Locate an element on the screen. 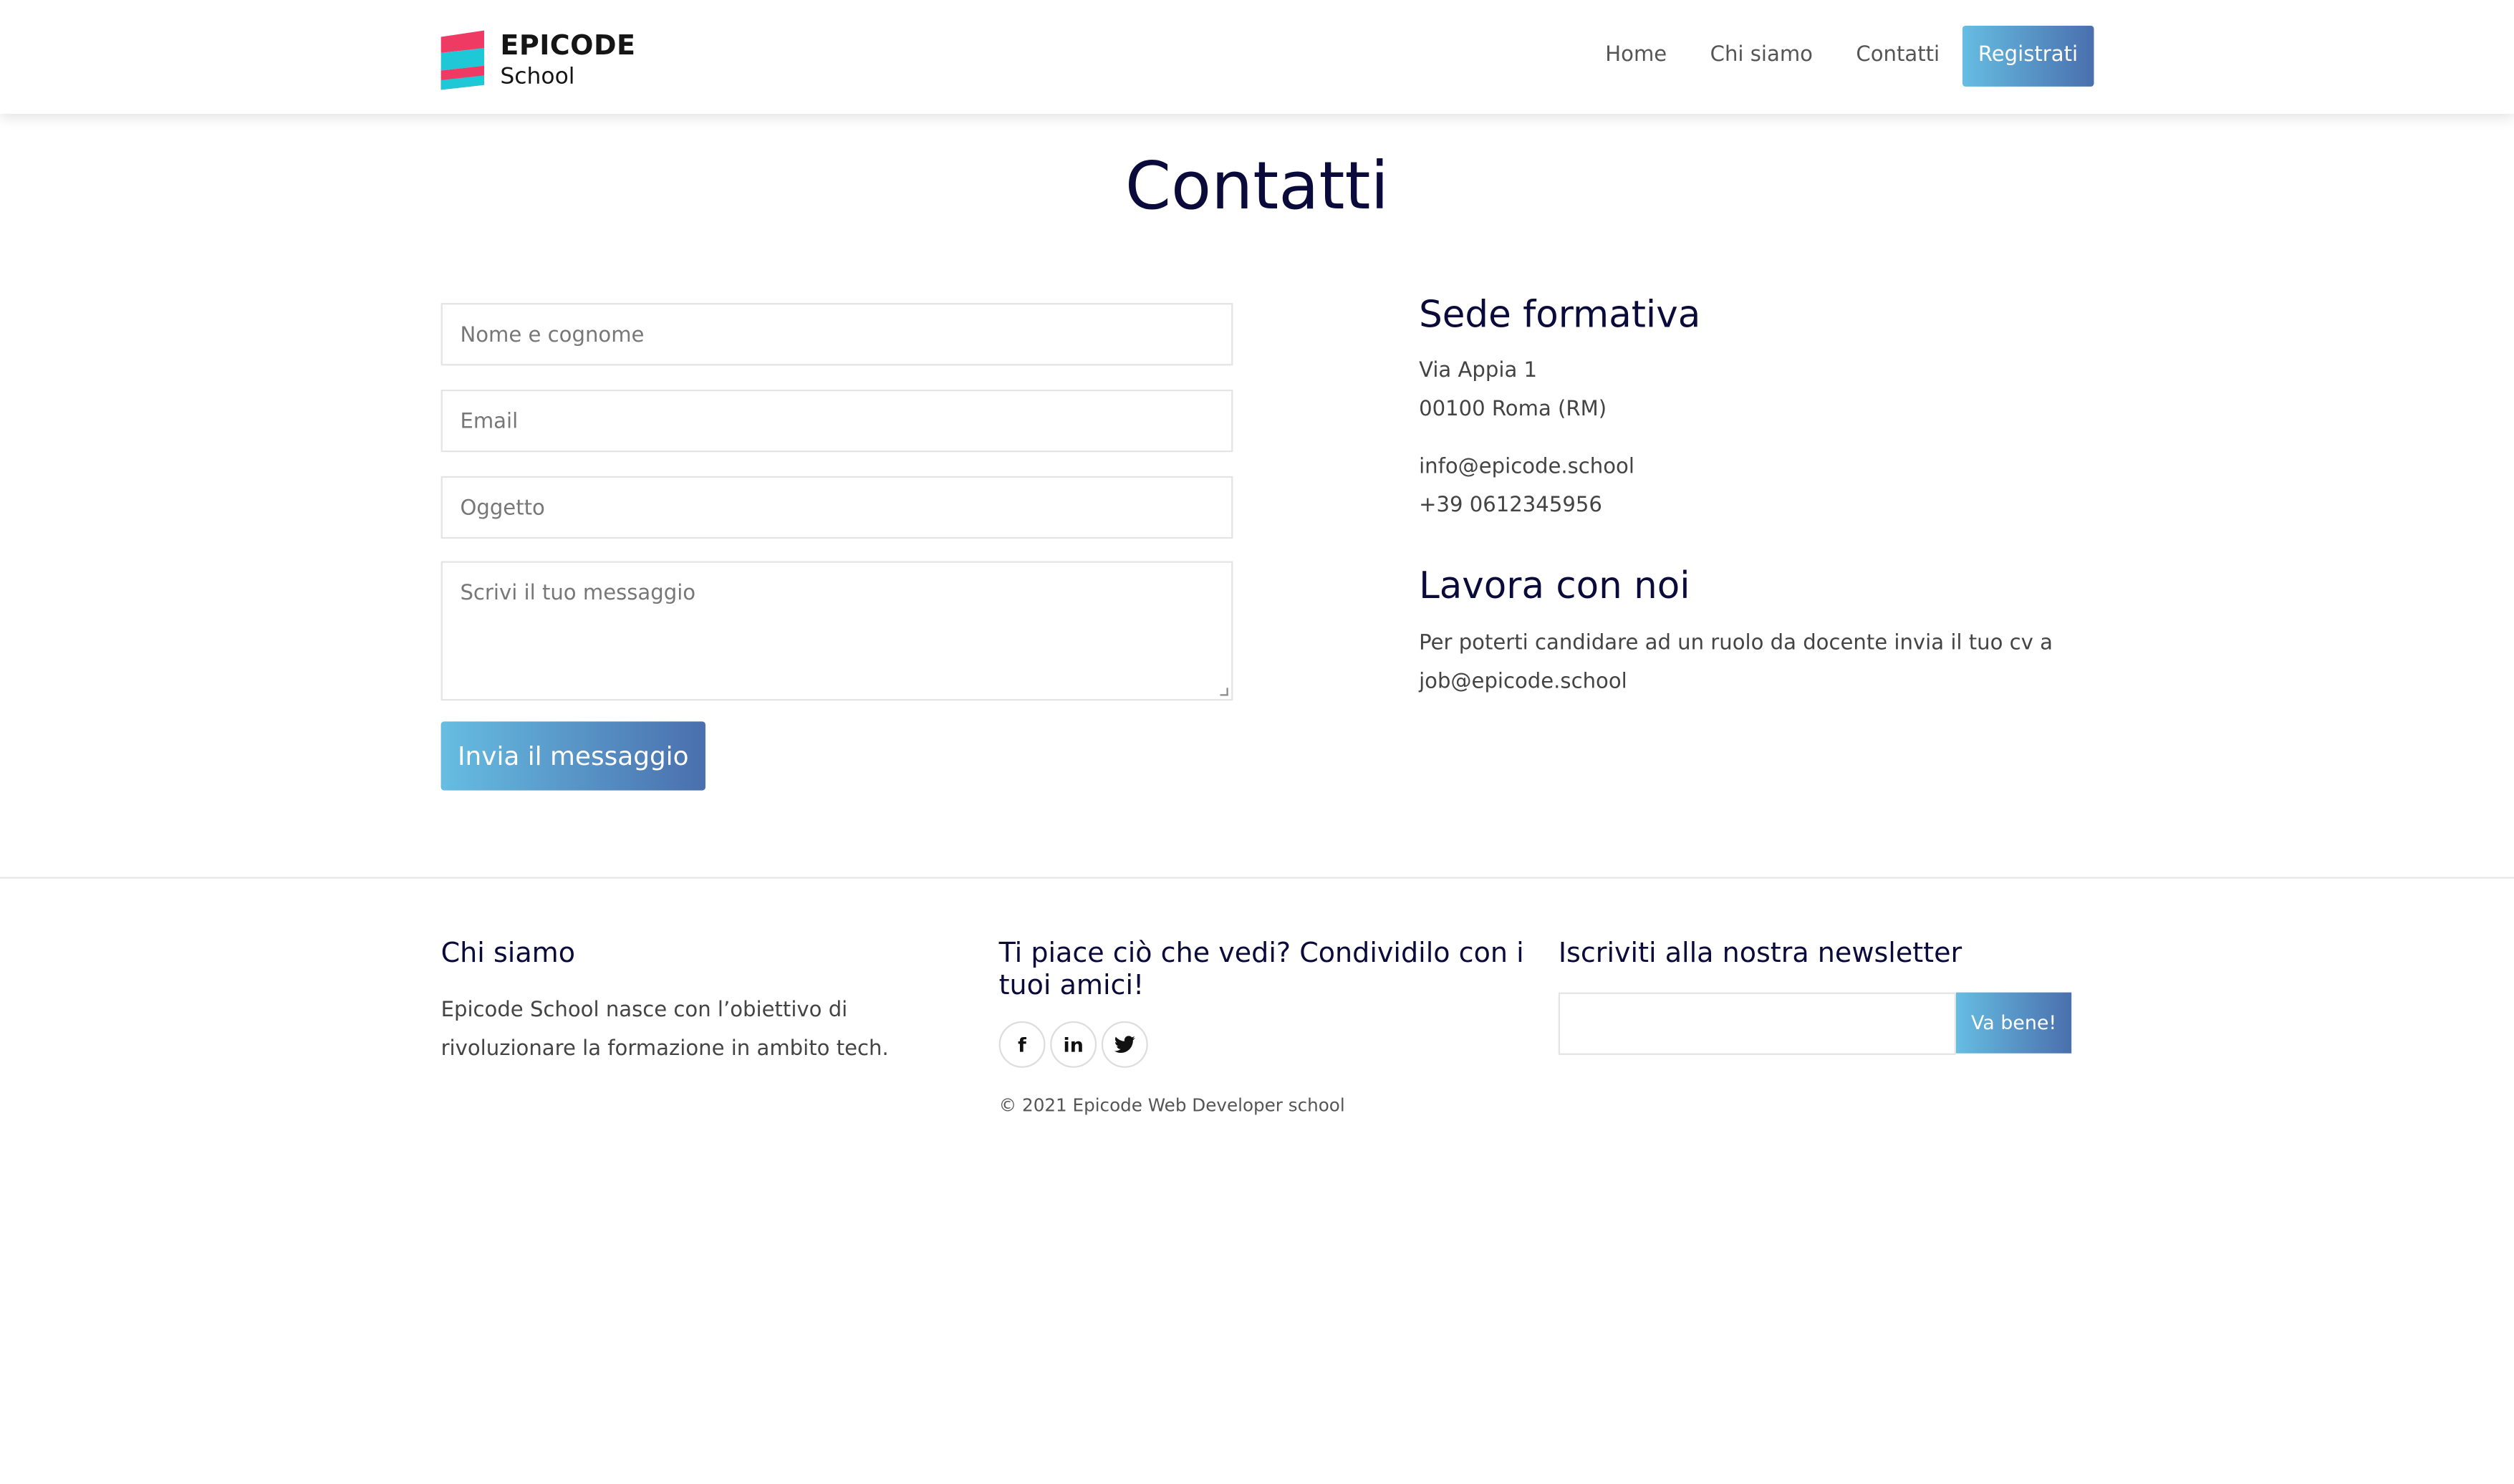 The width and height of the screenshot is (2514, 1484). epicode-logo: EPICODE School is located at coordinates (538, 59).